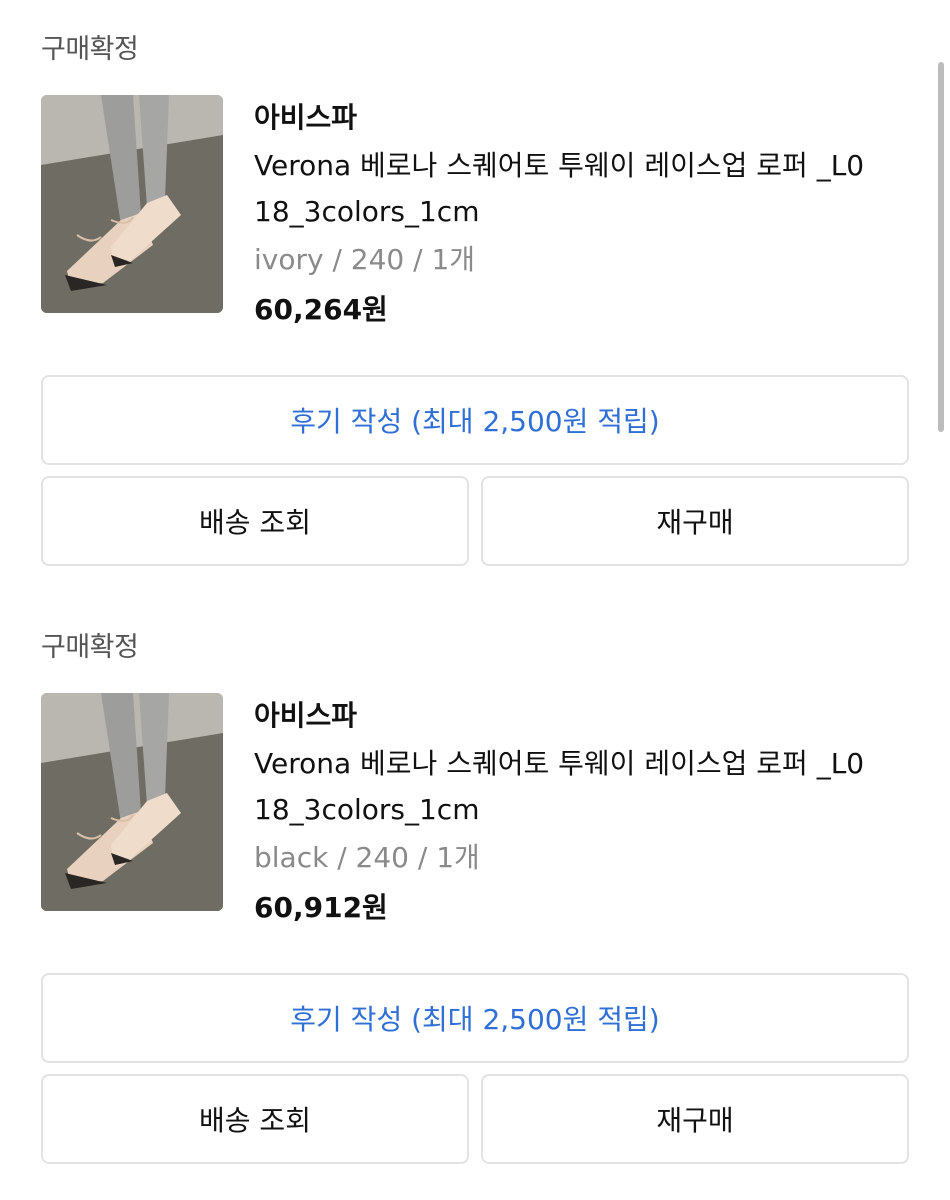 This screenshot has height=1200, width=950. I want to click on product-price: 60,912원, so click(321, 907).